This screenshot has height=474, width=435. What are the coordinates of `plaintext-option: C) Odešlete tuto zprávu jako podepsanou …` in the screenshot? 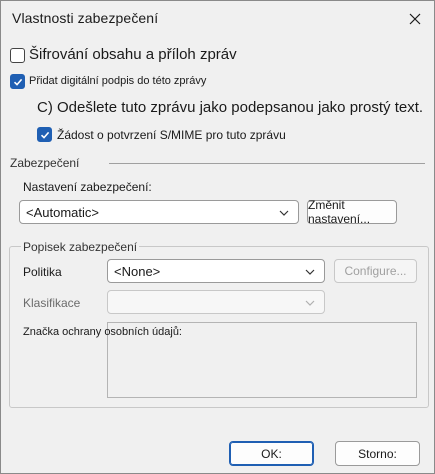 It's located at (230, 107).